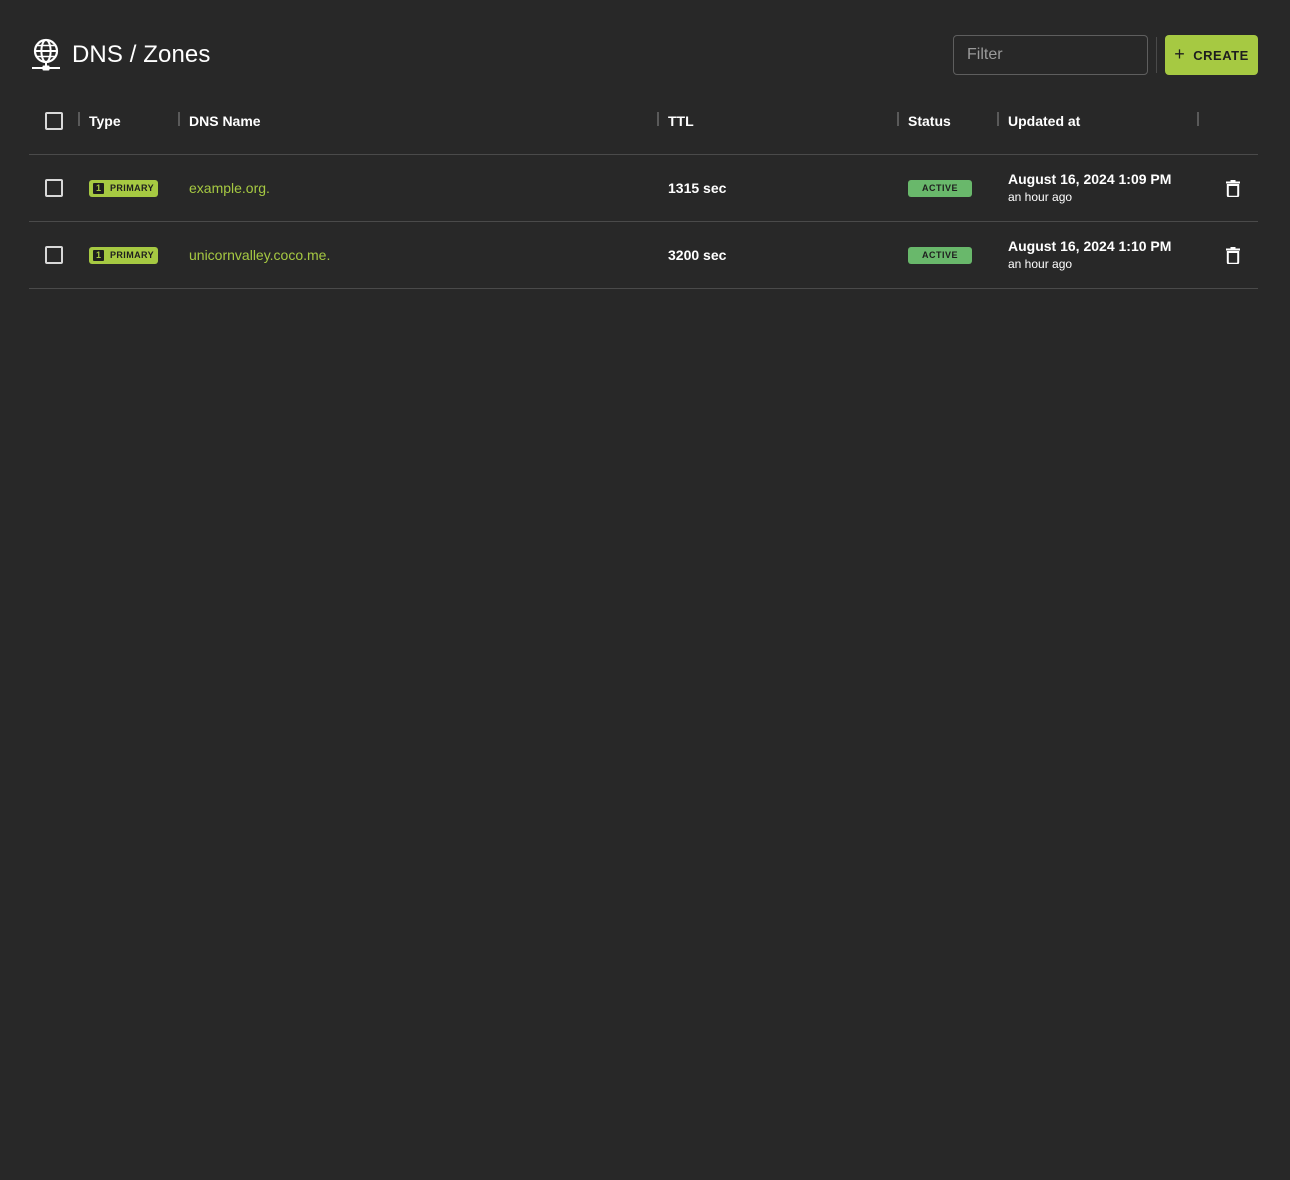  I want to click on create-button-label: CREATE, so click(1221, 55).